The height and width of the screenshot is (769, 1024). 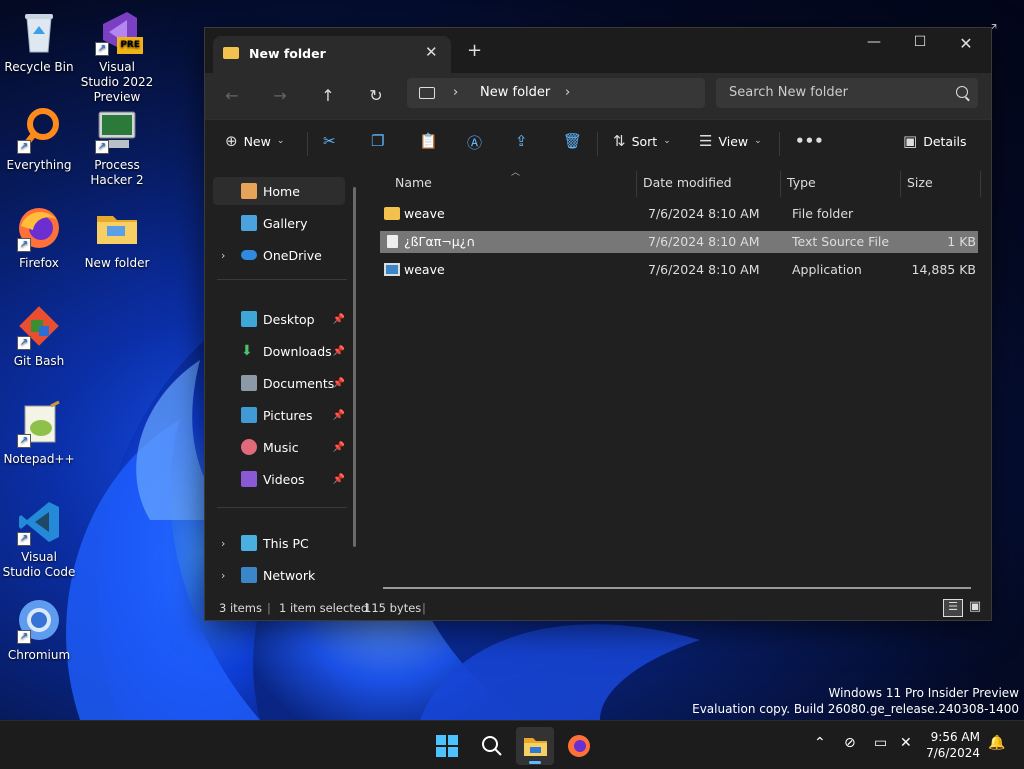 I want to click on close-tab-icon: ✕, so click(x=431, y=52).